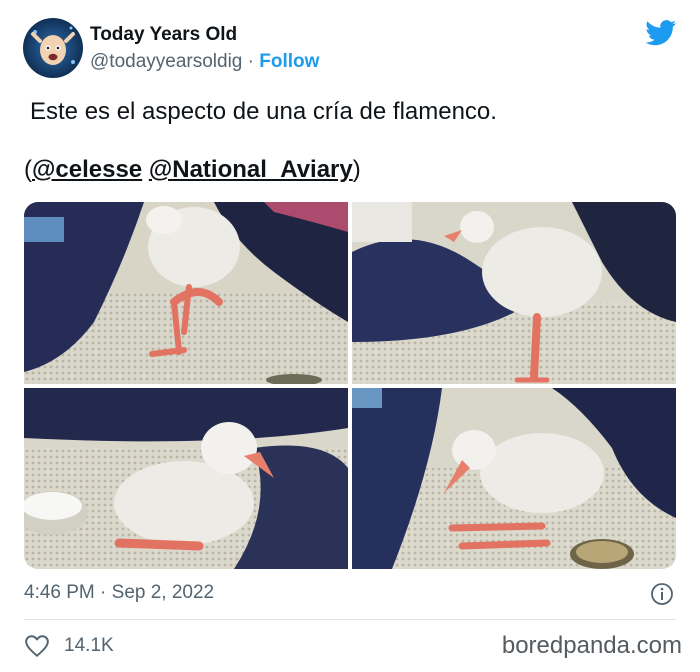  I want to click on mention-celesse: @celesse, so click(87, 169).